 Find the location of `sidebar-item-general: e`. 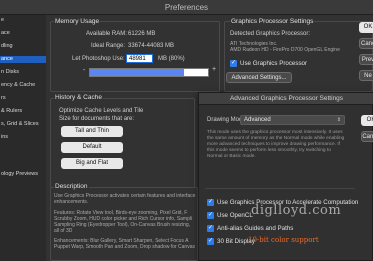

sidebar-item-general: e is located at coordinates (2, 20).